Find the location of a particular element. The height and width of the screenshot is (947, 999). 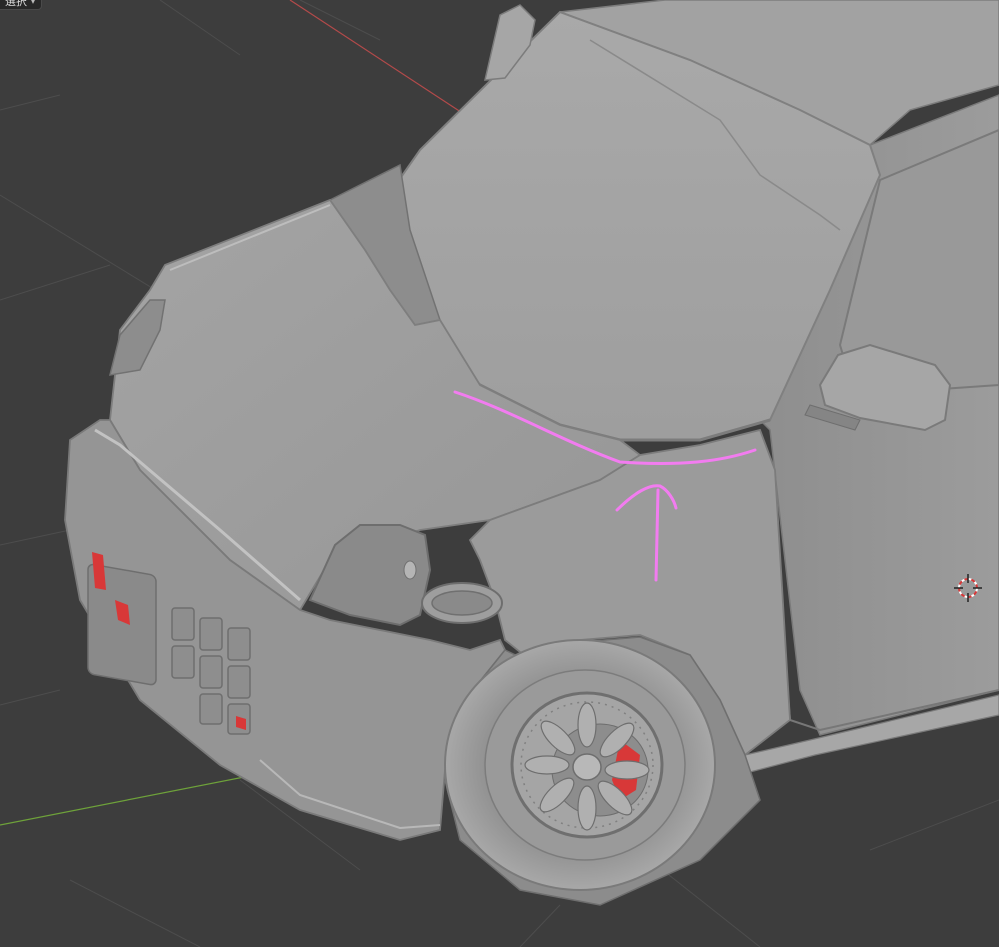

car-foglight-inner is located at coordinates (462, 603).